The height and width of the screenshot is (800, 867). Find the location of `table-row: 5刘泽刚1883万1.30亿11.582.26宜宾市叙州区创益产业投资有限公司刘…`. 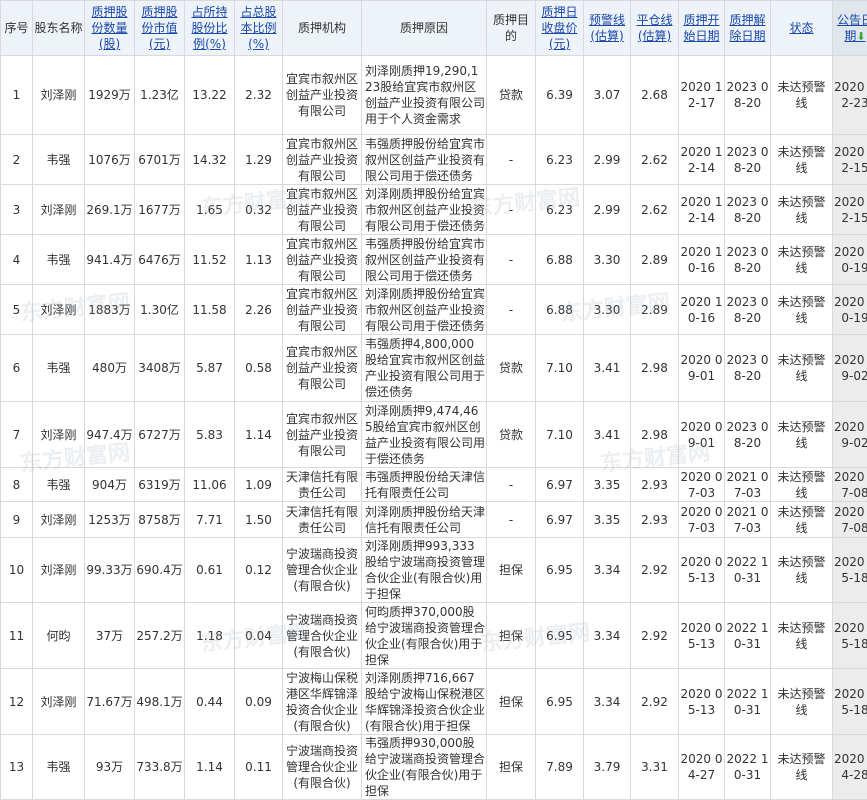

table-row: 5刘泽刚1883万1.30亿11.582.26宜宾市叙州区创益产业投资有限公司刘… is located at coordinates (434, 310).